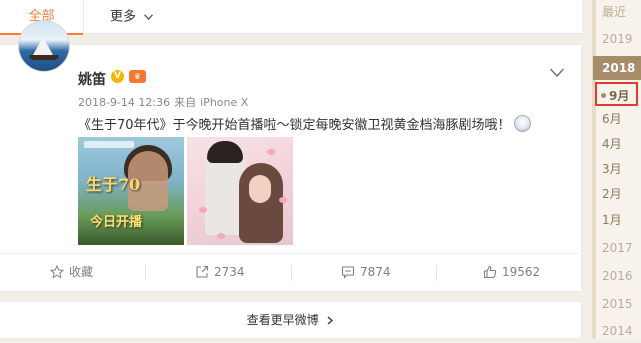 Image resolution: width=641 pixels, height=343 pixels. I want to click on avatar, so click(44, 46).